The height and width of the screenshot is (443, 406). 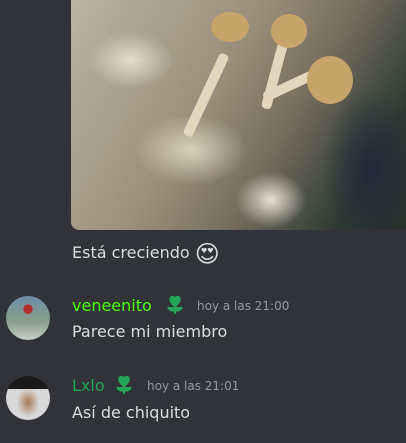 I want to click on message-text: Así de chiquito, so click(x=131, y=412).